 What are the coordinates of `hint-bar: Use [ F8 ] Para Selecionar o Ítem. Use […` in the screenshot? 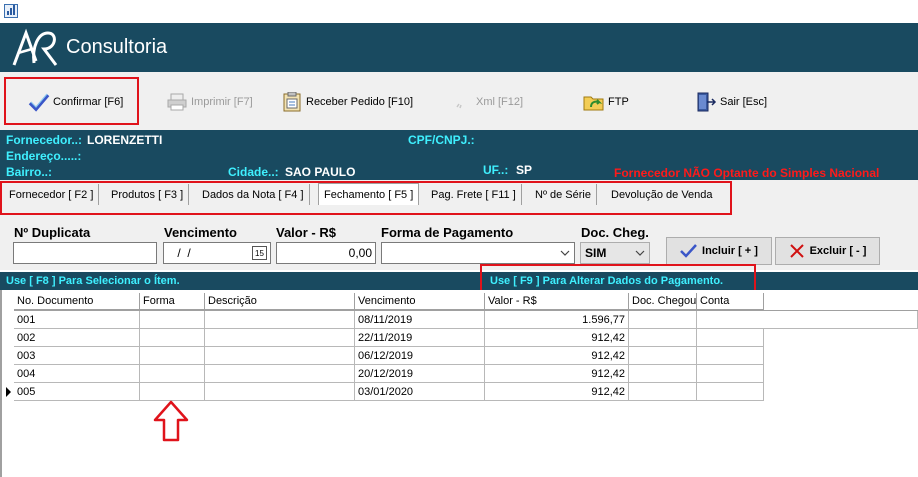 It's located at (459, 281).